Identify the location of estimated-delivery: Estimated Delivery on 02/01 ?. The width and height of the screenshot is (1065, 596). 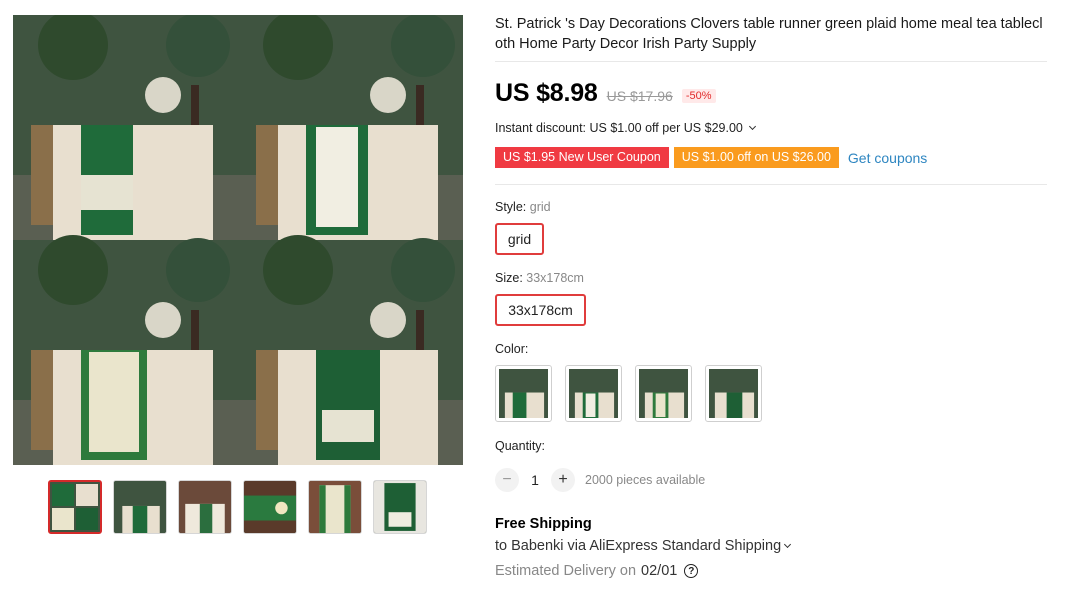
(597, 571).